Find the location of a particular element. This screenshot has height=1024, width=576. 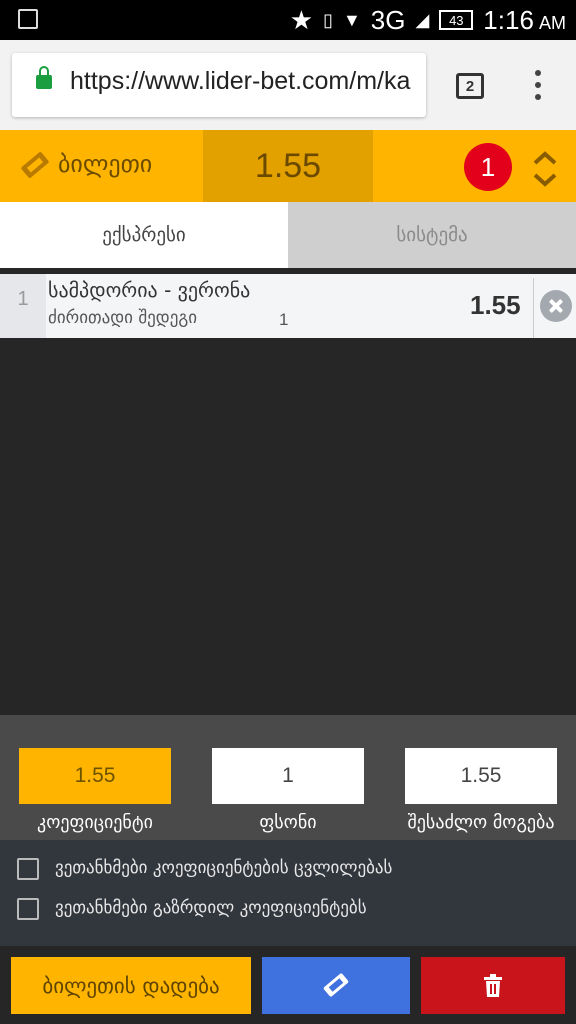

overflow-menu-icon is located at coordinates (538, 86).